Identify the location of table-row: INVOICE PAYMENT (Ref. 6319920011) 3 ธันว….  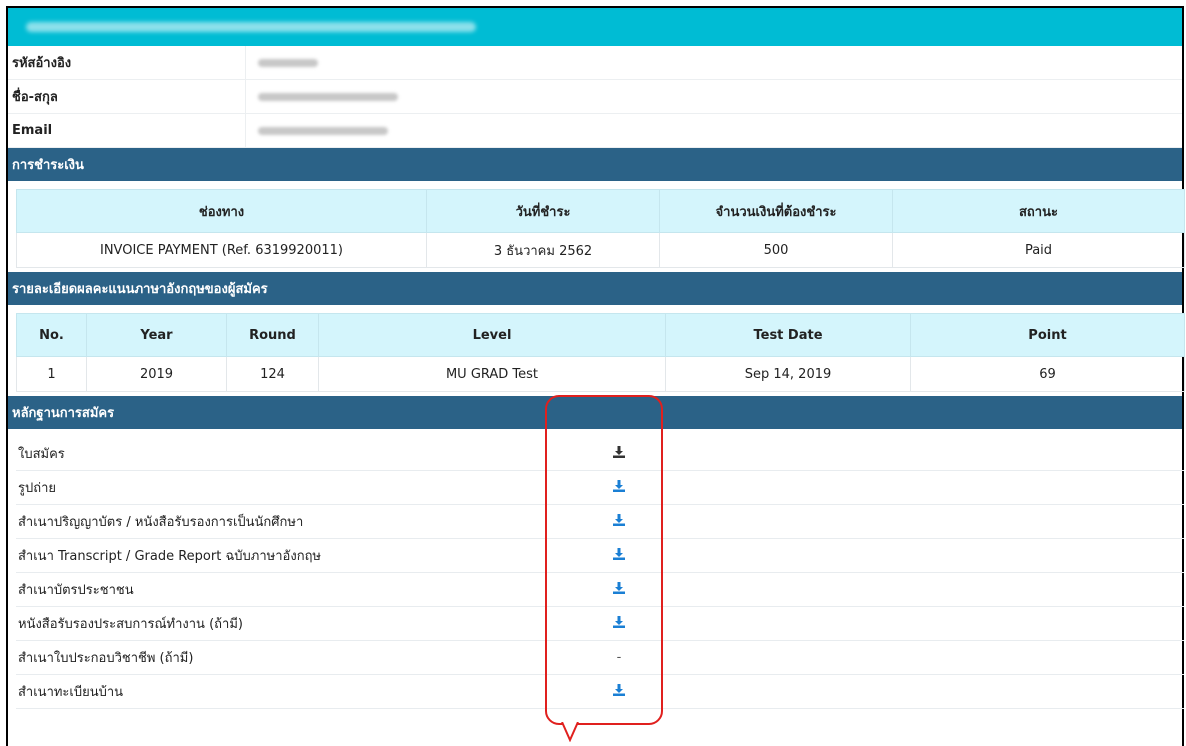
(600, 250).